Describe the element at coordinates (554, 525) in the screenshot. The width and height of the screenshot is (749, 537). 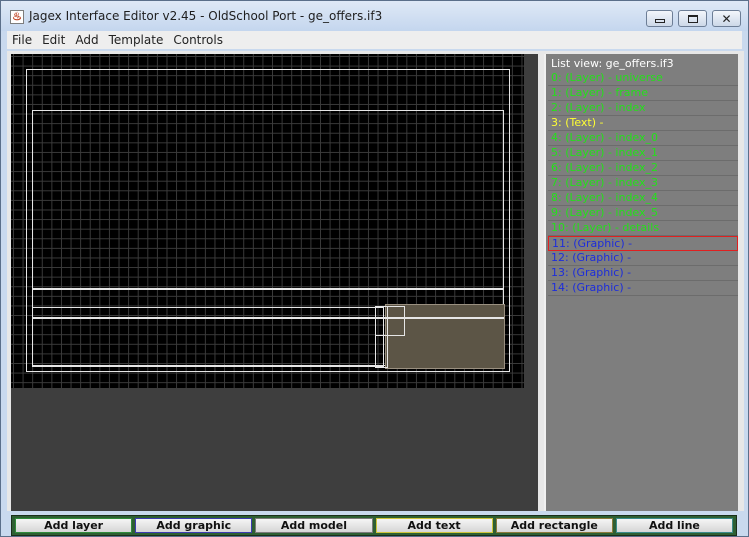
I see `add-rectangle-button: Add rectangle` at that location.